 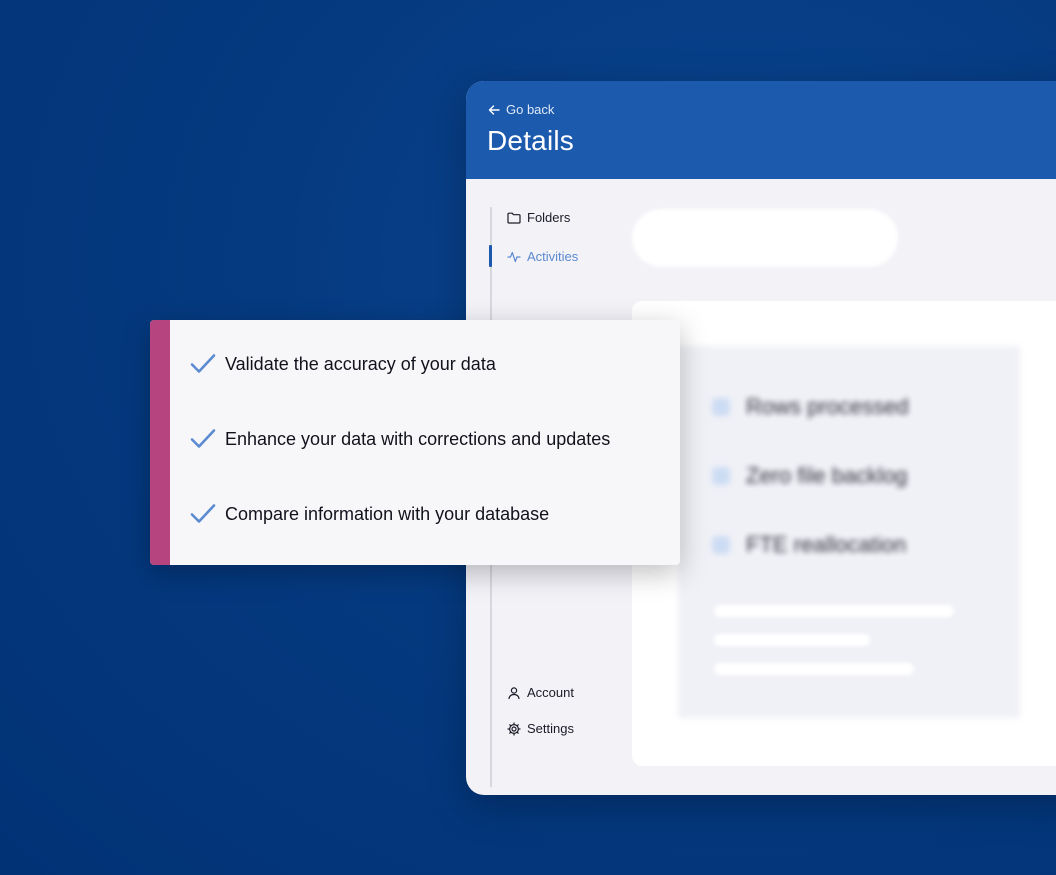 What do you see at coordinates (721, 476) in the screenshot?
I see `file-icon` at bounding box center [721, 476].